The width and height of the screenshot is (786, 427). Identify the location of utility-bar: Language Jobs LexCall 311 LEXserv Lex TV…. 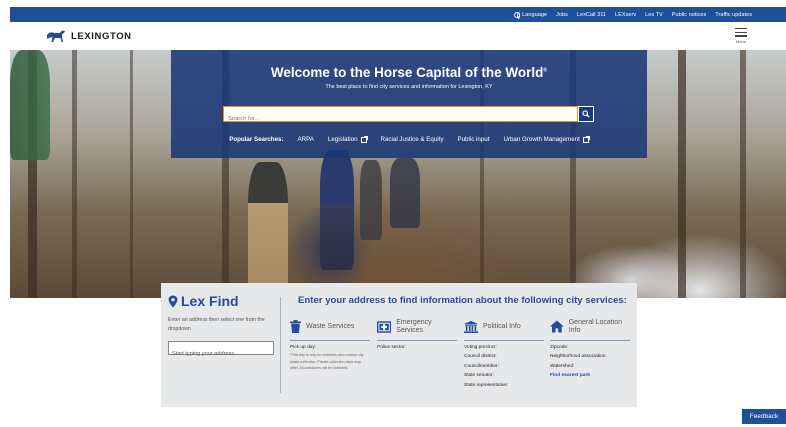
(398, 14).